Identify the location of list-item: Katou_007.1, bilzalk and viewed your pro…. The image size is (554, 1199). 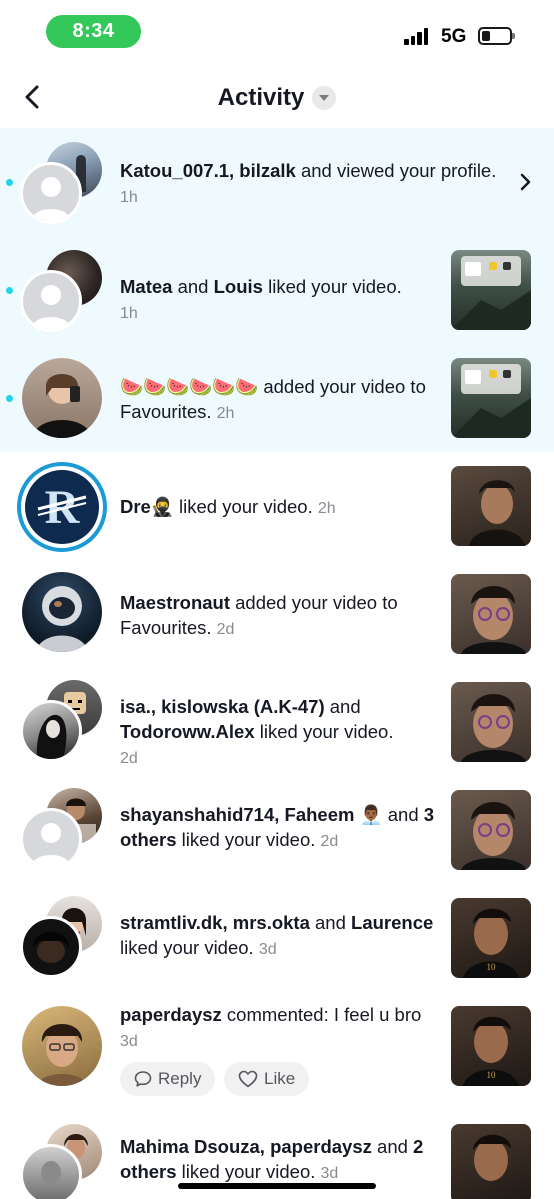
(277, 182).